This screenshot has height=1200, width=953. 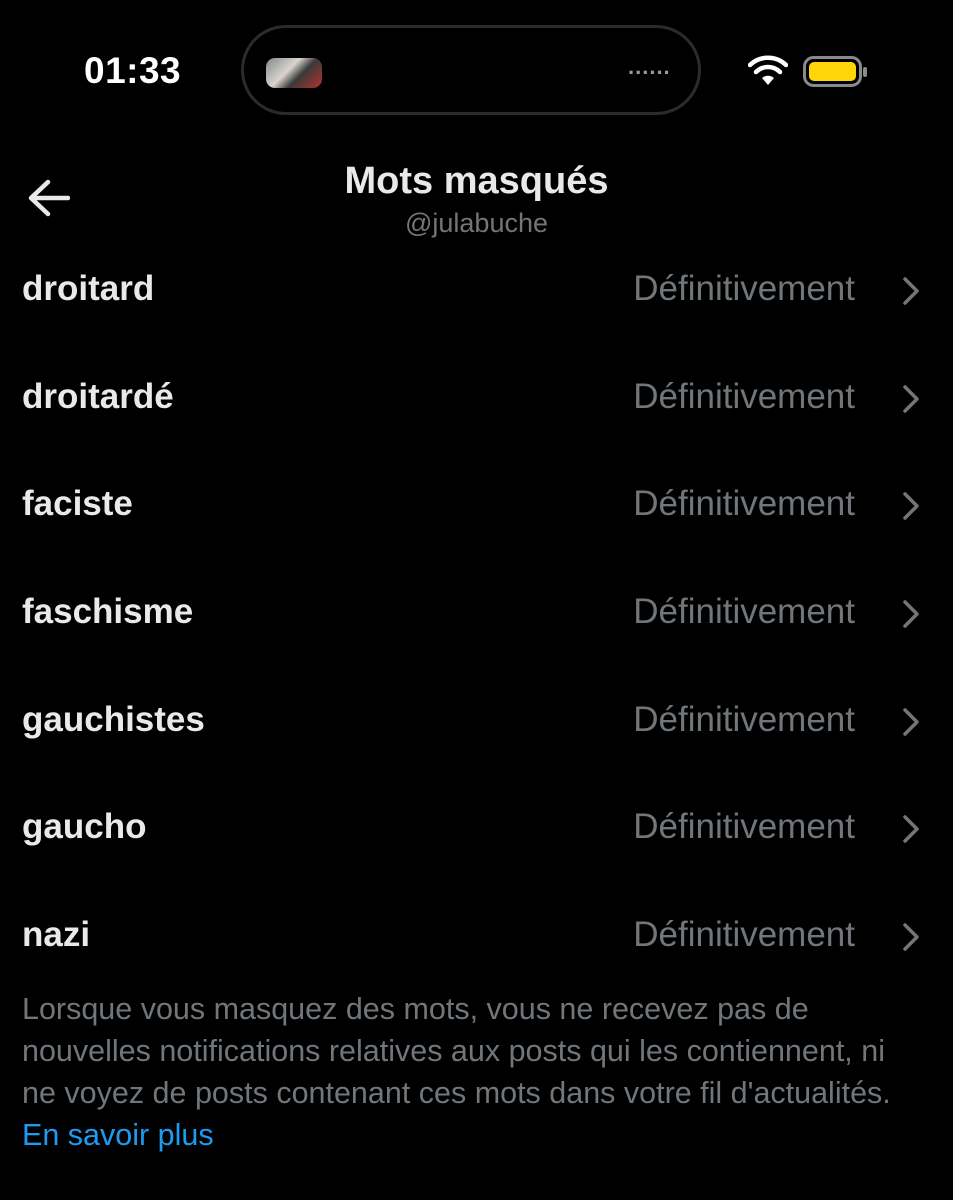 I want to click on muted-word: droitardé, so click(x=98, y=396).